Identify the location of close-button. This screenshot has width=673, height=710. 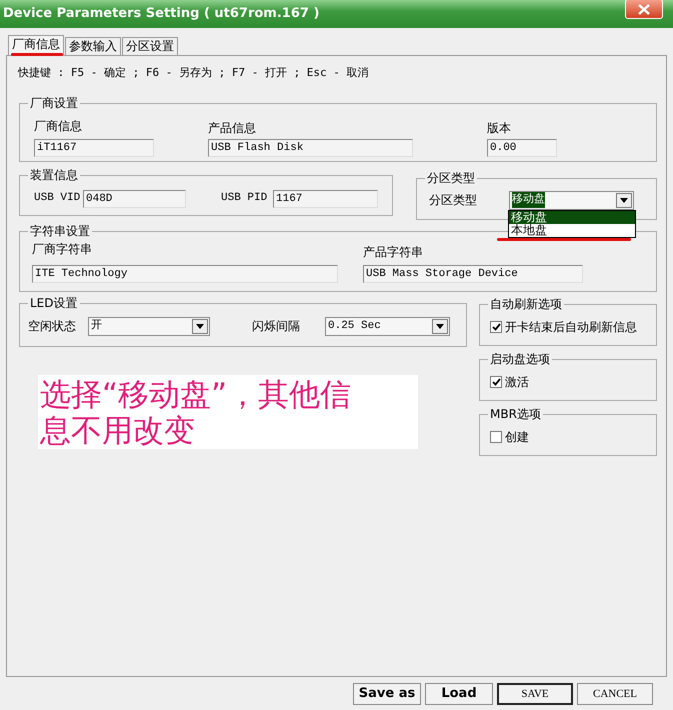
(644, 9).